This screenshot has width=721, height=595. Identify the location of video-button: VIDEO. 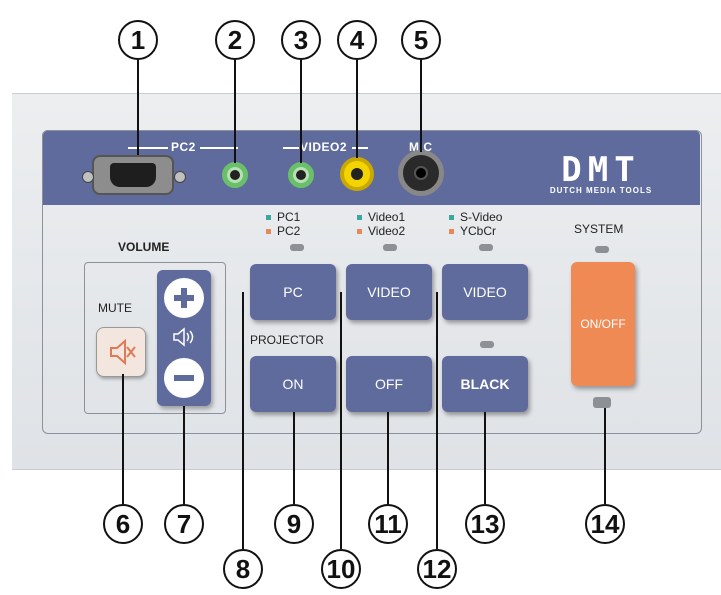
(389, 292).